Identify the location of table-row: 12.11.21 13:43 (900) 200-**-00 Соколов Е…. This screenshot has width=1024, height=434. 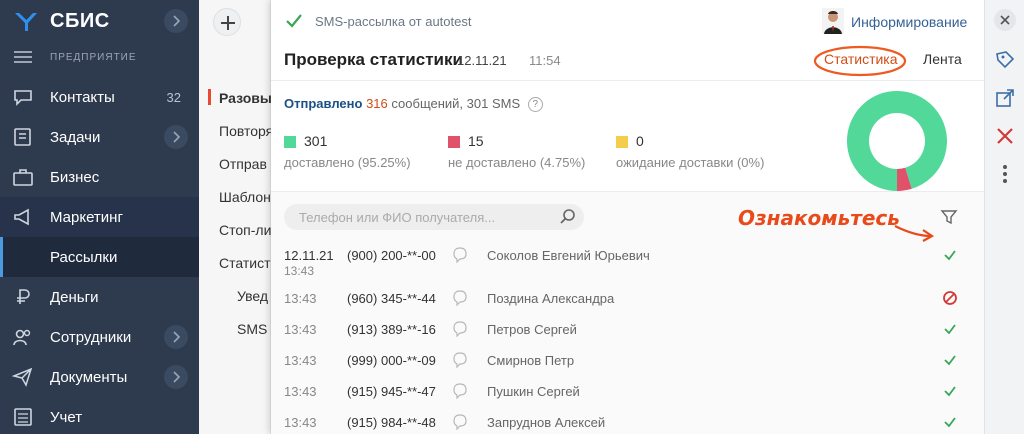
(627, 260).